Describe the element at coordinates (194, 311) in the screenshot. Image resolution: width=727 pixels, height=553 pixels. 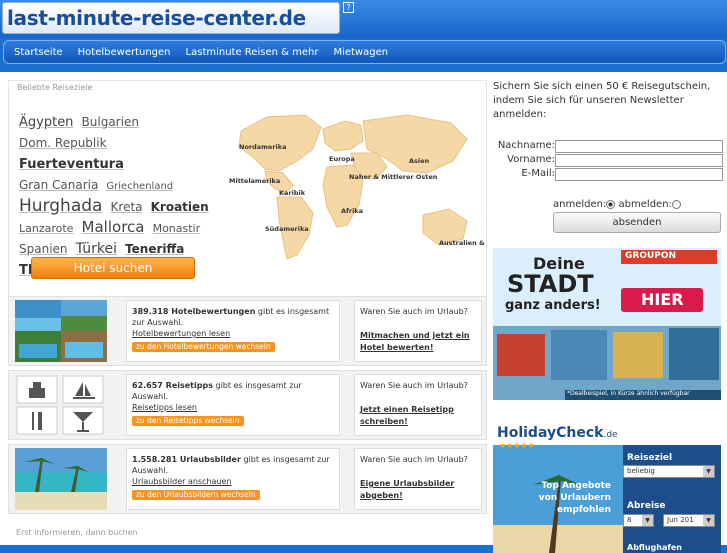
I see `hotelbewertungen-count: 389.318 Hotelbewertungen` at that location.